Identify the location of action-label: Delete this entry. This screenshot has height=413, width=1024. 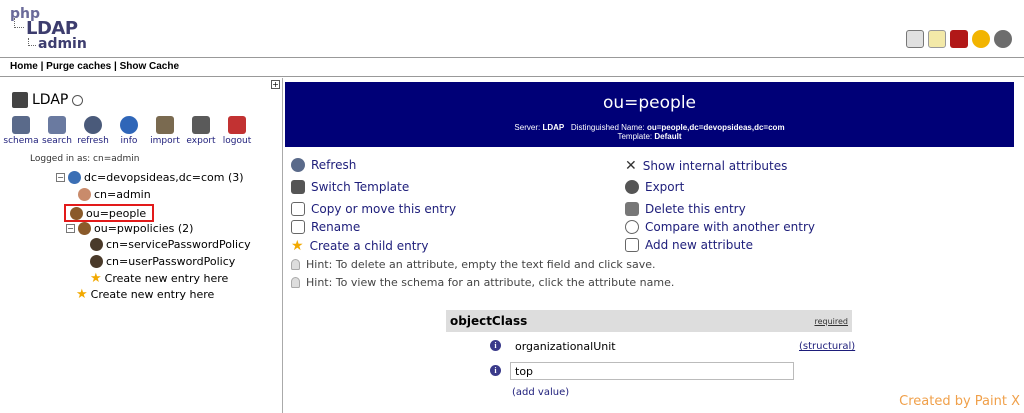
(695, 209).